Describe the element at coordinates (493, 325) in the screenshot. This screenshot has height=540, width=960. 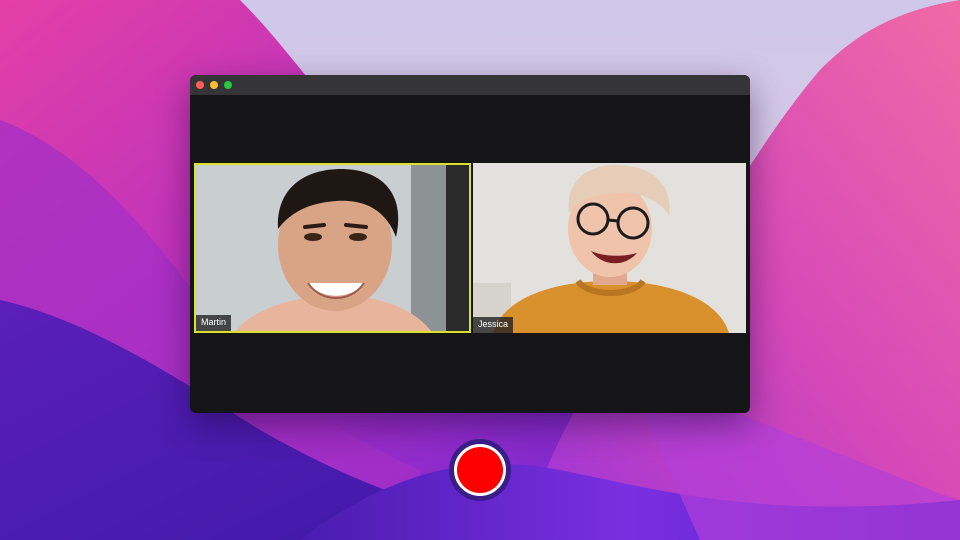
I see `participant-name-jessica: Jessica` at that location.